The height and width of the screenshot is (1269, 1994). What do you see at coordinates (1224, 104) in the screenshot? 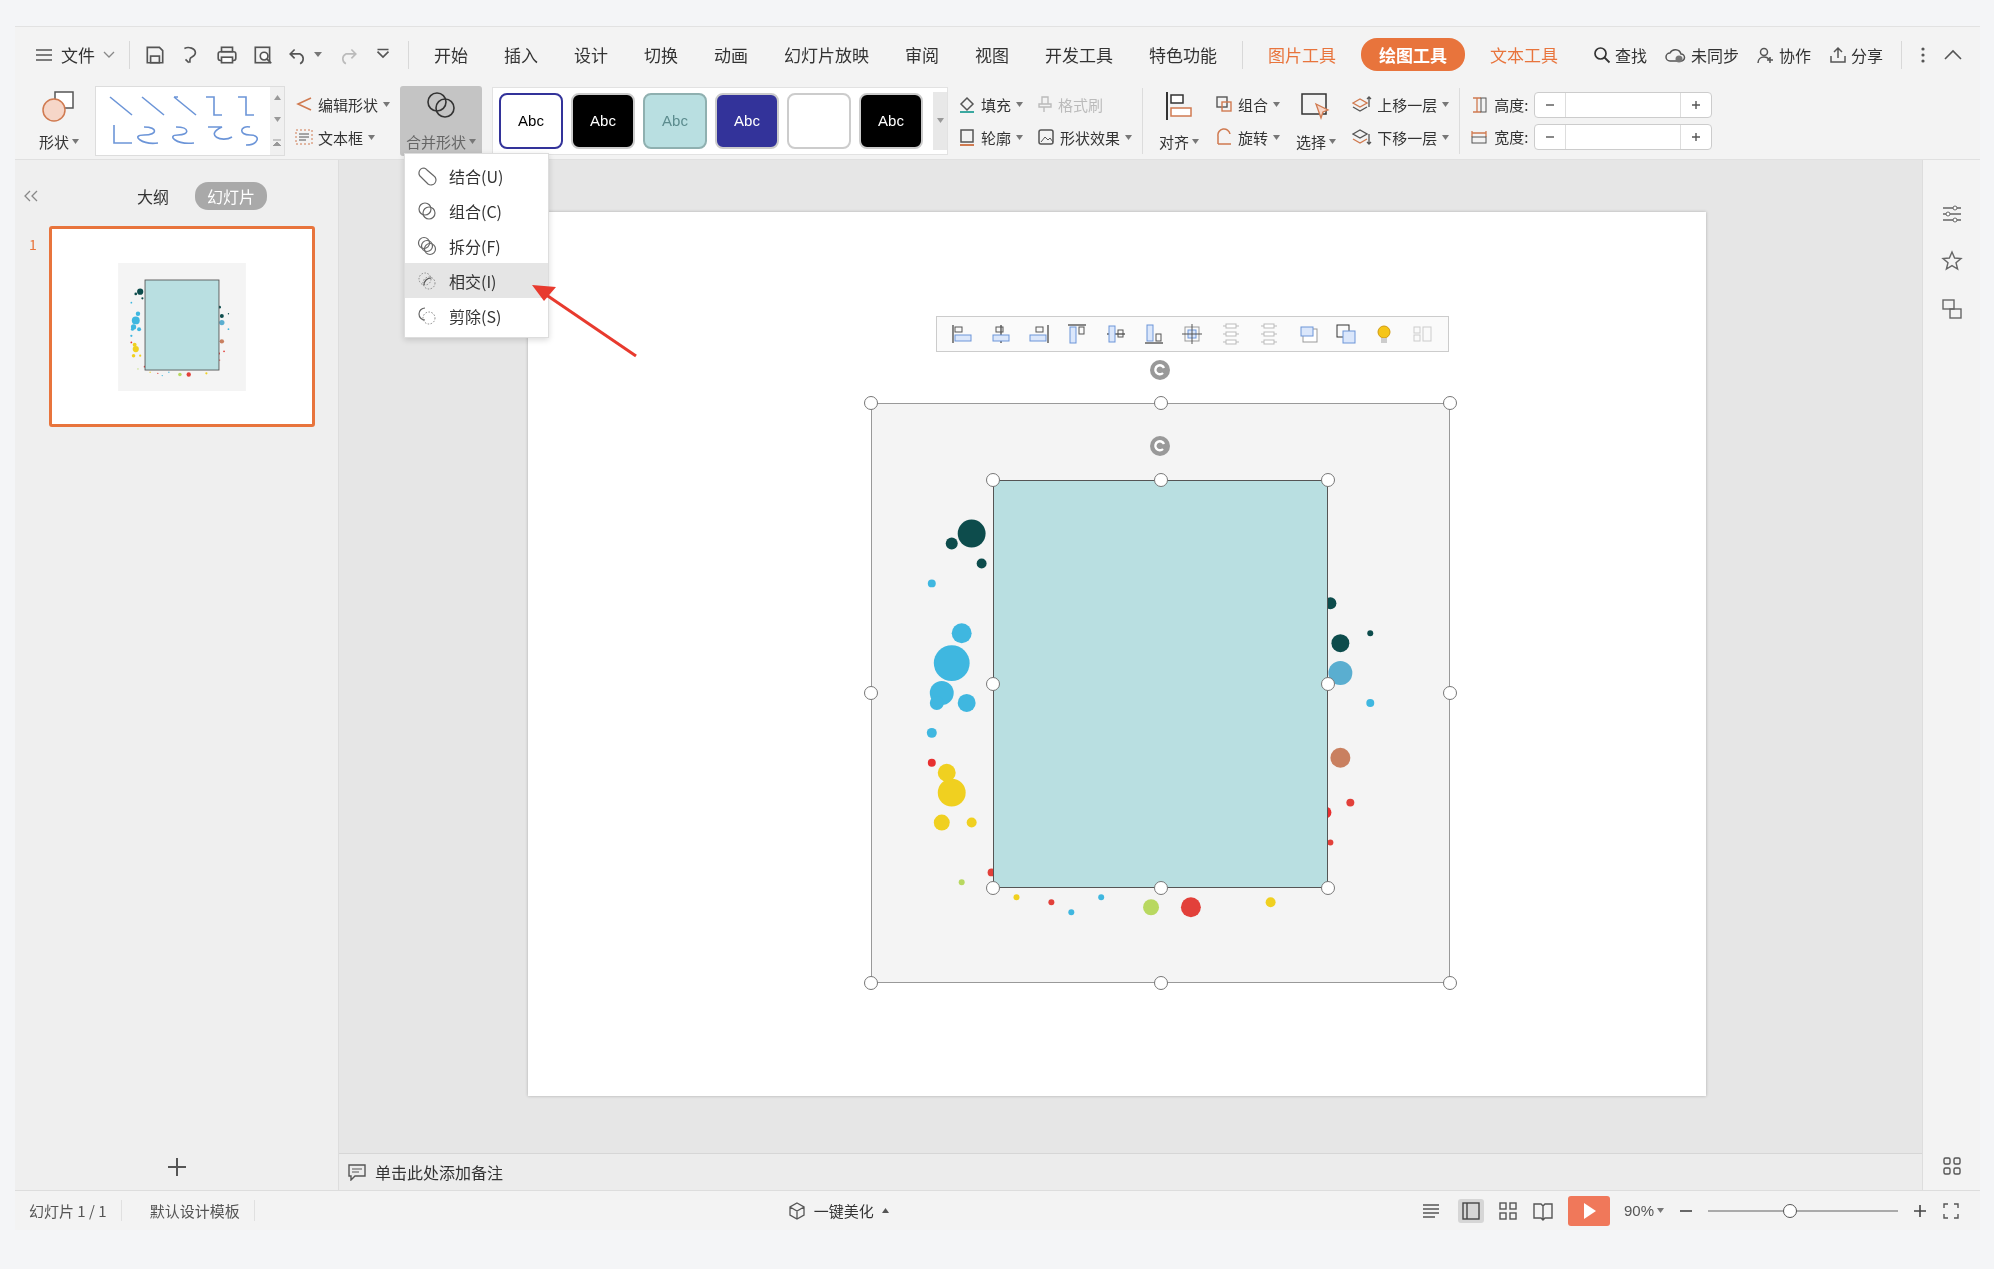
I see `group-icon` at bounding box center [1224, 104].